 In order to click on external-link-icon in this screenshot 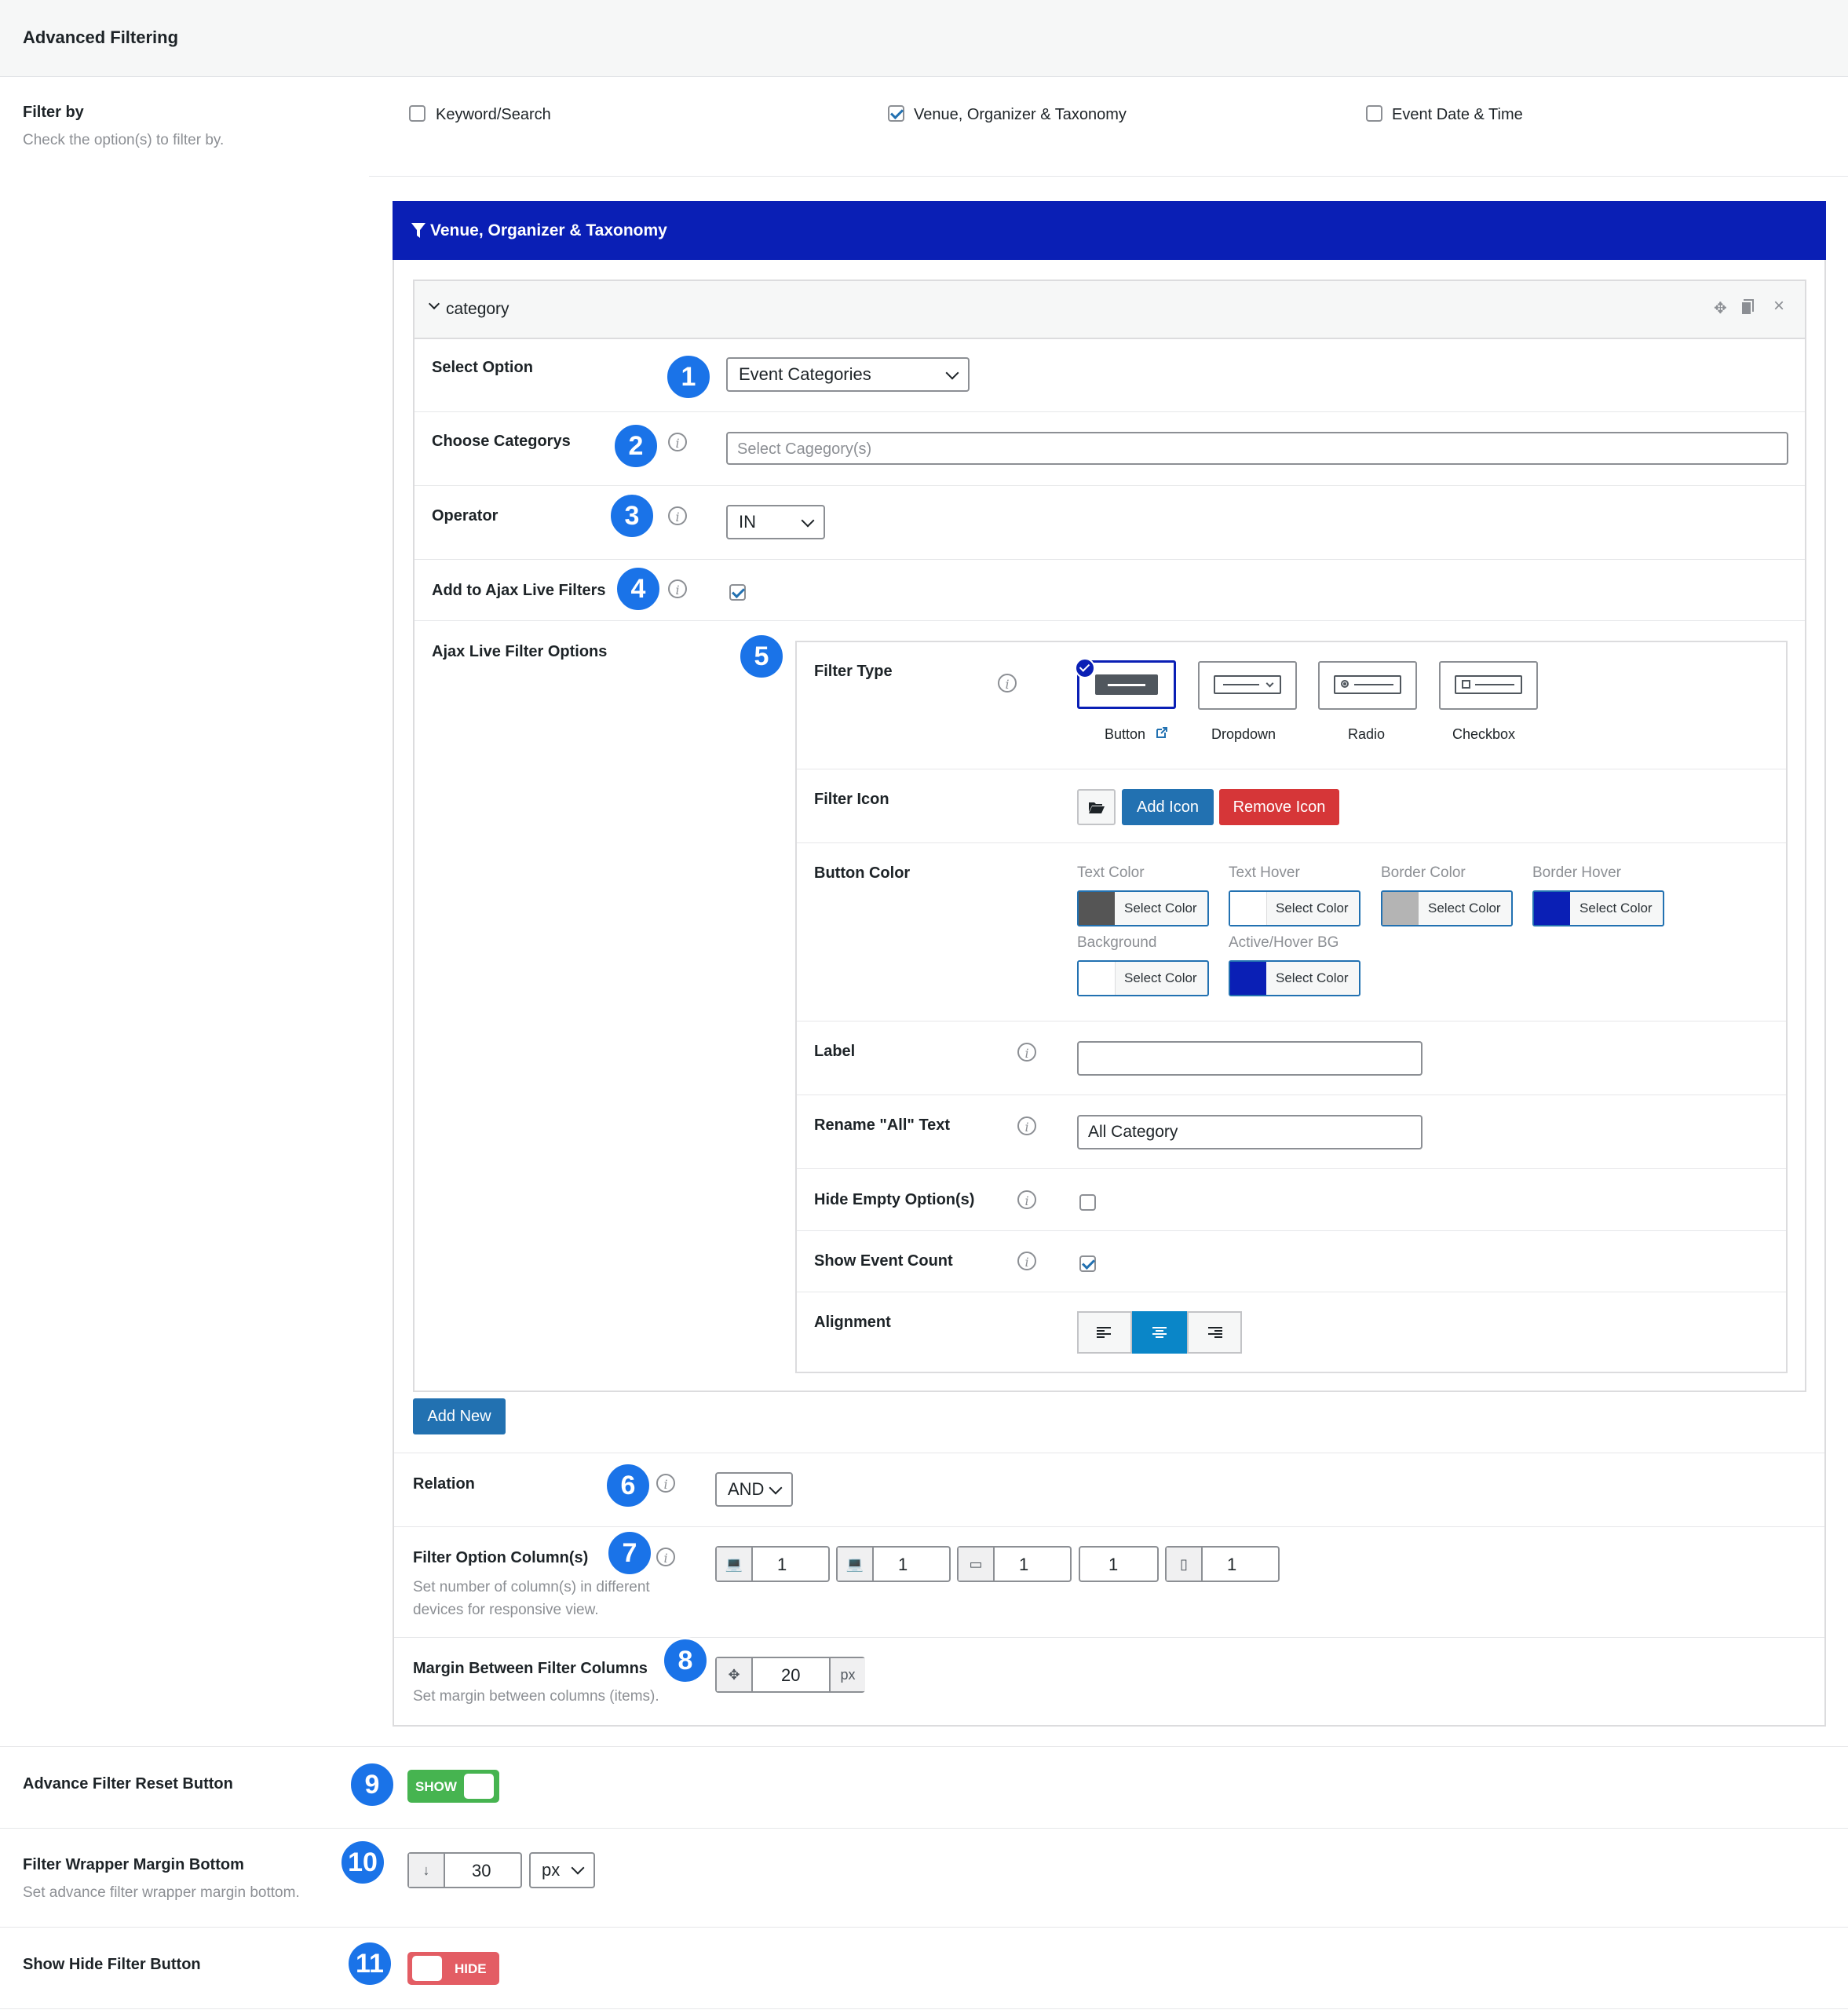, I will do `click(1162, 732)`.